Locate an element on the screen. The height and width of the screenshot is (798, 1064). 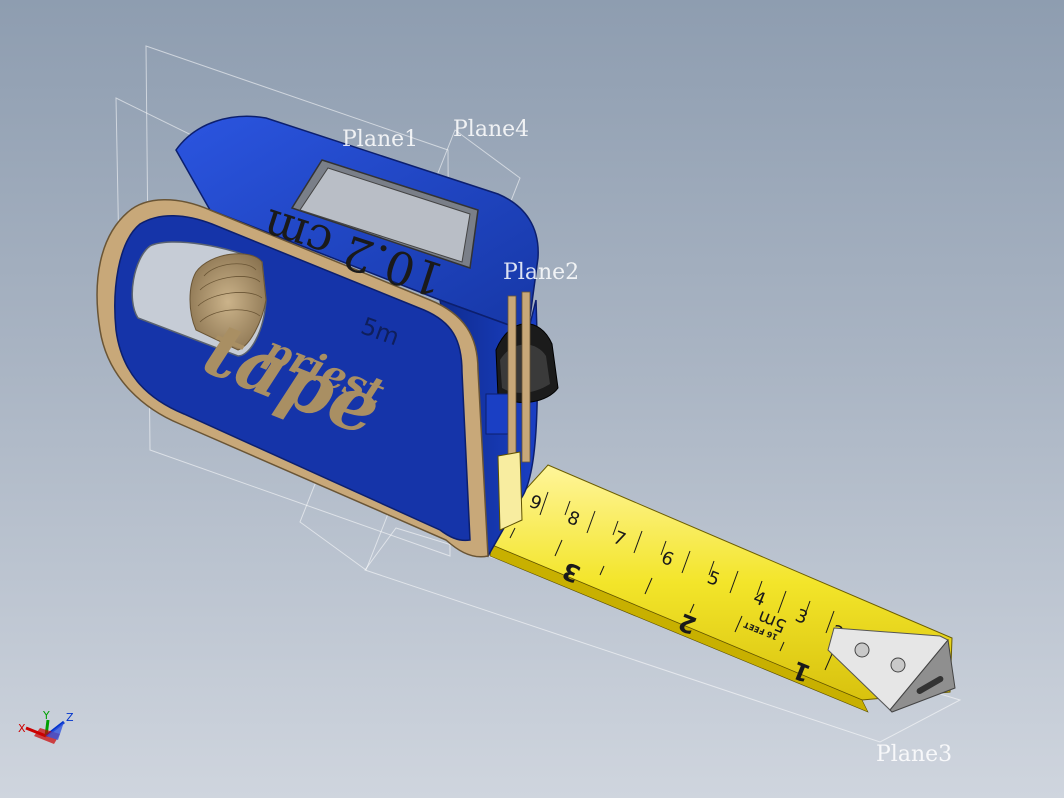
triad-z-label: Z is located at coordinates (70, 717).